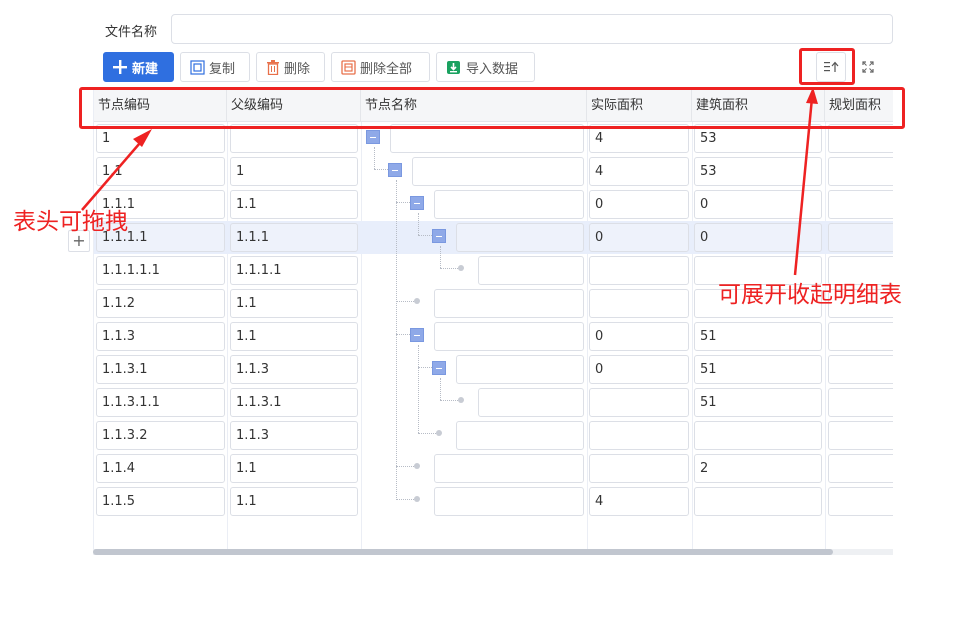 The height and width of the screenshot is (642, 975). Describe the element at coordinates (485, 67) in the screenshot. I see `import-data-button: 导入数据` at that location.